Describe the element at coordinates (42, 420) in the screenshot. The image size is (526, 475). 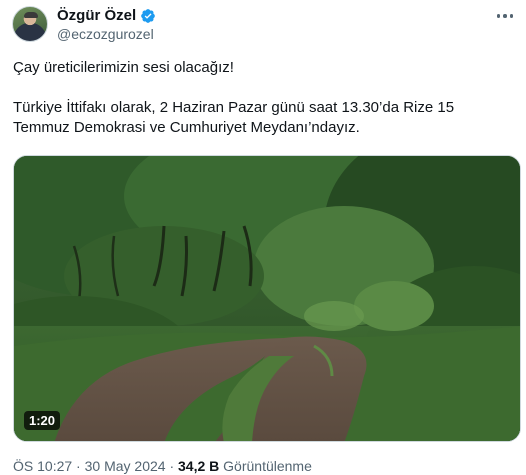
I see `video-duration: 1:20` at that location.